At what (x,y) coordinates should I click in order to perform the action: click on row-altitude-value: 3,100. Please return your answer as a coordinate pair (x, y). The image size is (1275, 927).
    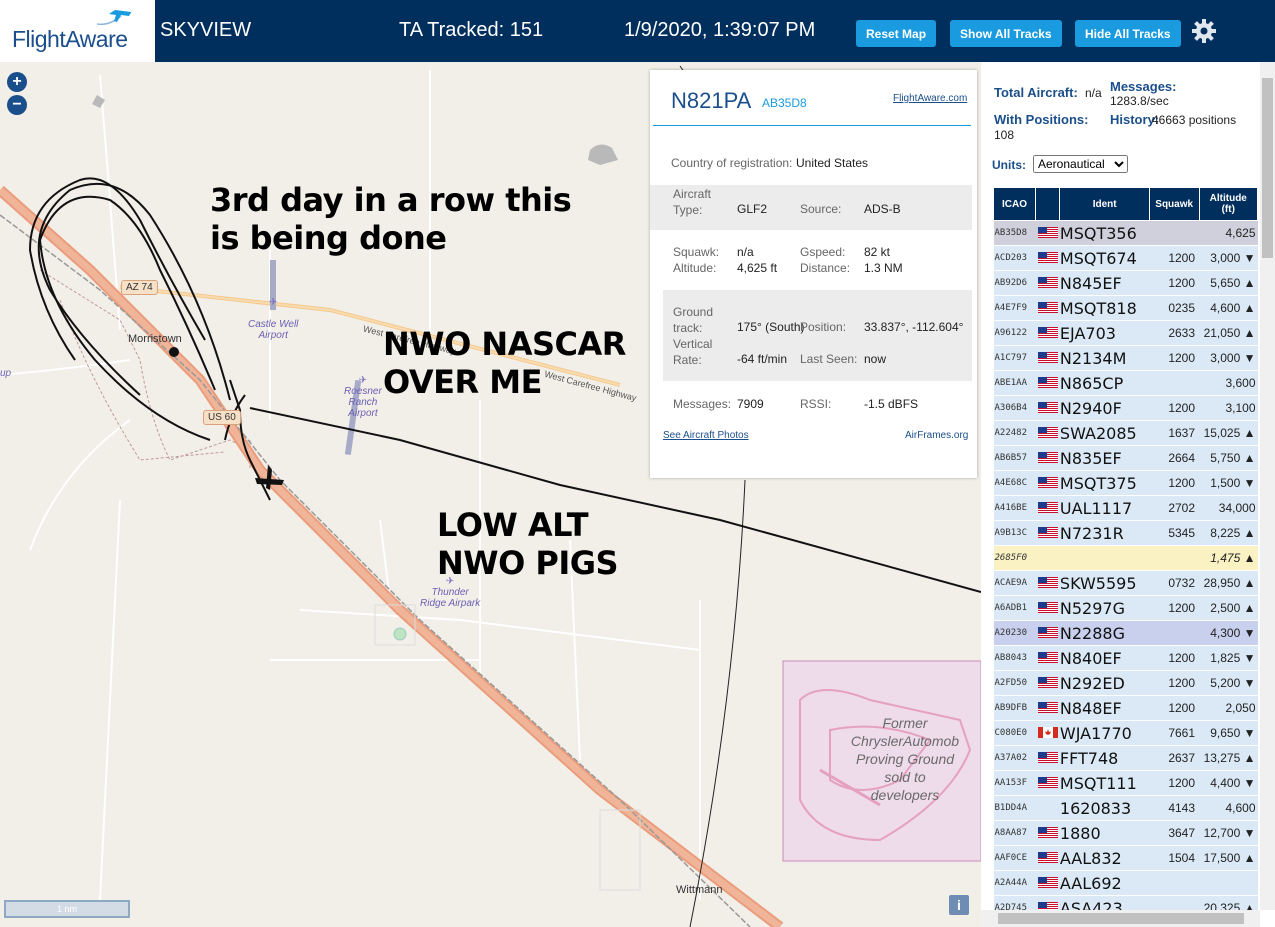
    Looking at the image, I should click on (1240, 408).